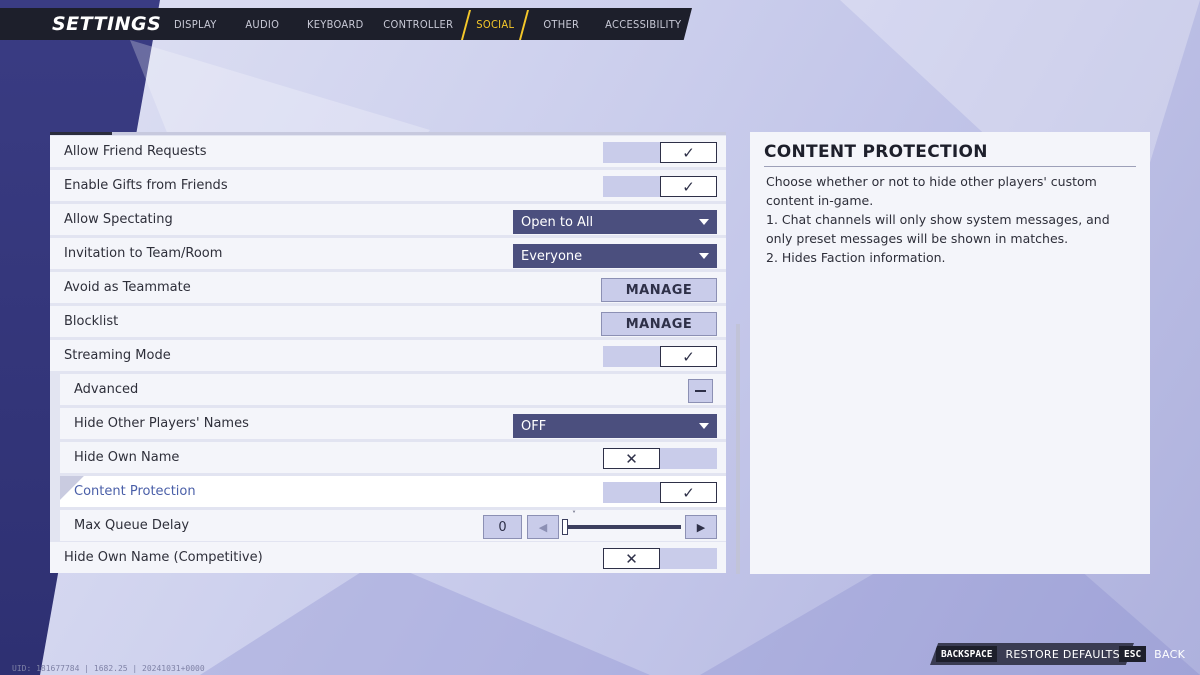 Image resolution: width=1200 pixels, height=675 pixels. Describe the element at coordinates (388, 219) in the screenshot. I see `setting-row-allow-spectating: Allow Spectating Open to All` at that location.